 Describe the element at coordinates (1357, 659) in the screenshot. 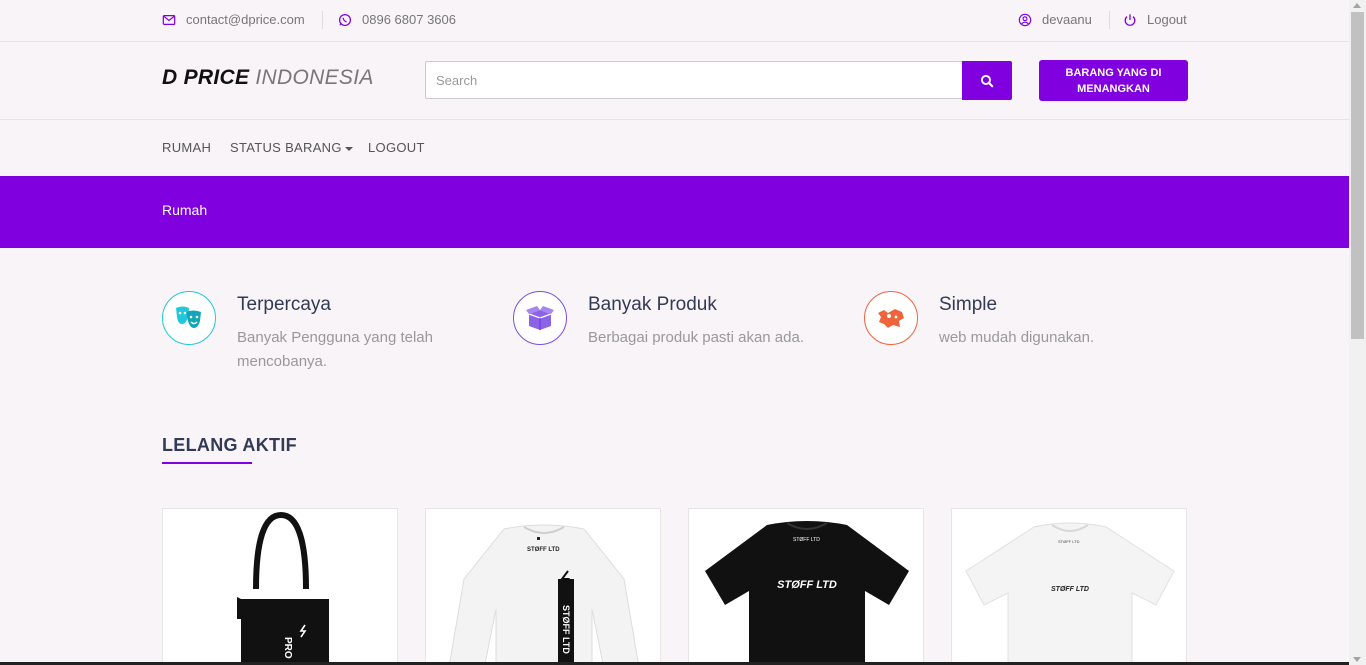

I see `scroll-down-arrow-icon` at that location.